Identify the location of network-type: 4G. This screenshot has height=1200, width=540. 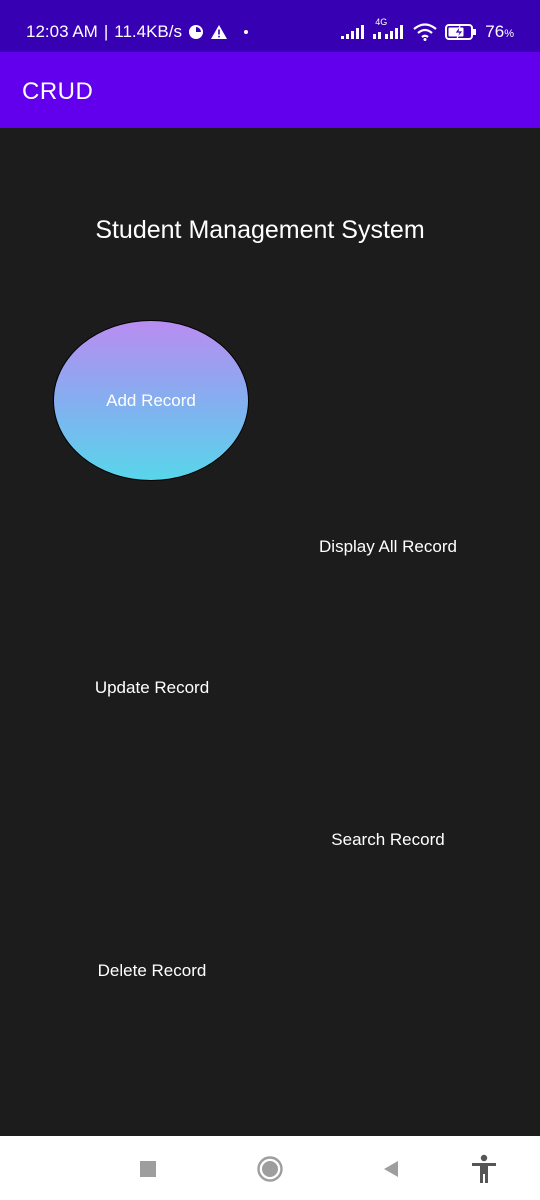
(381, 22).